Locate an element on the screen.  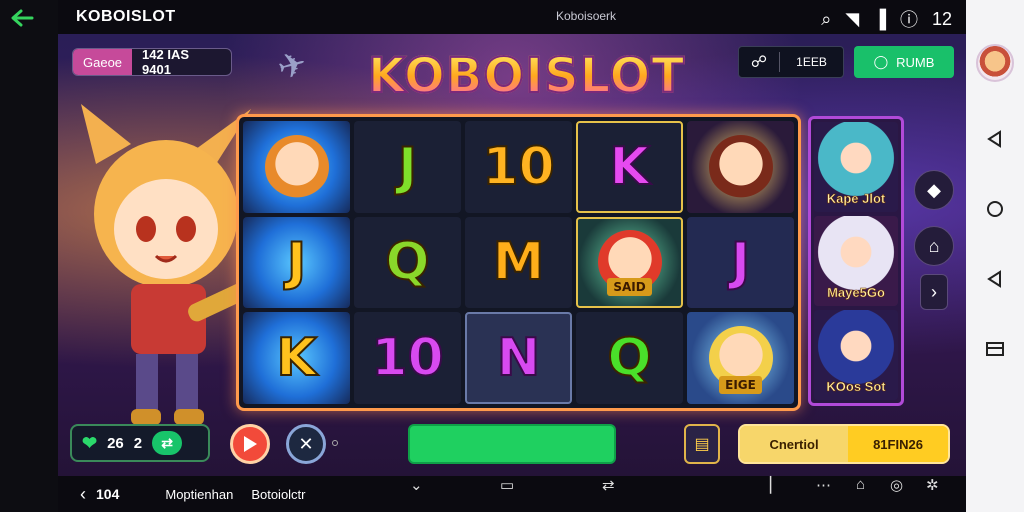
settings-icon: ✲ is located at coordinates (932, 485).